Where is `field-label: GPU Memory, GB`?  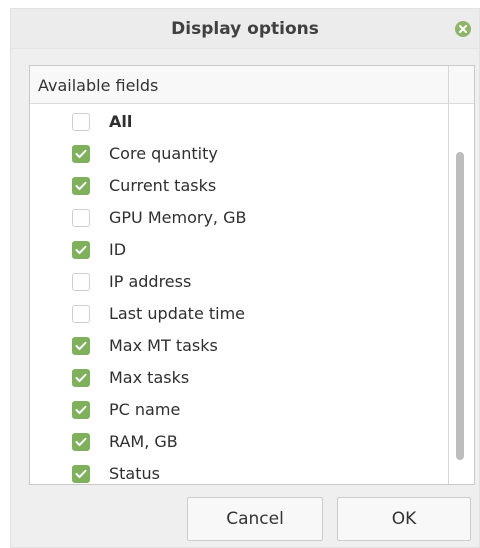
field-label: GPU Memory, GB is located at coordinates (178, 217).